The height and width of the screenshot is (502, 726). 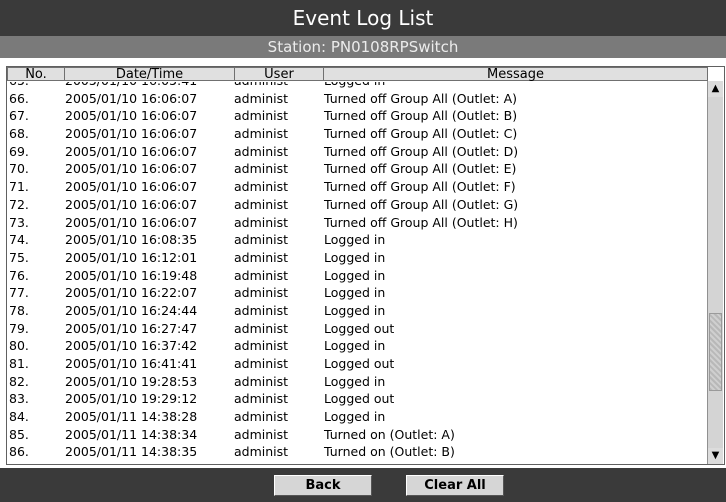 I want to click on footer-bar: Back Clear All, so click(x=363, y=485).